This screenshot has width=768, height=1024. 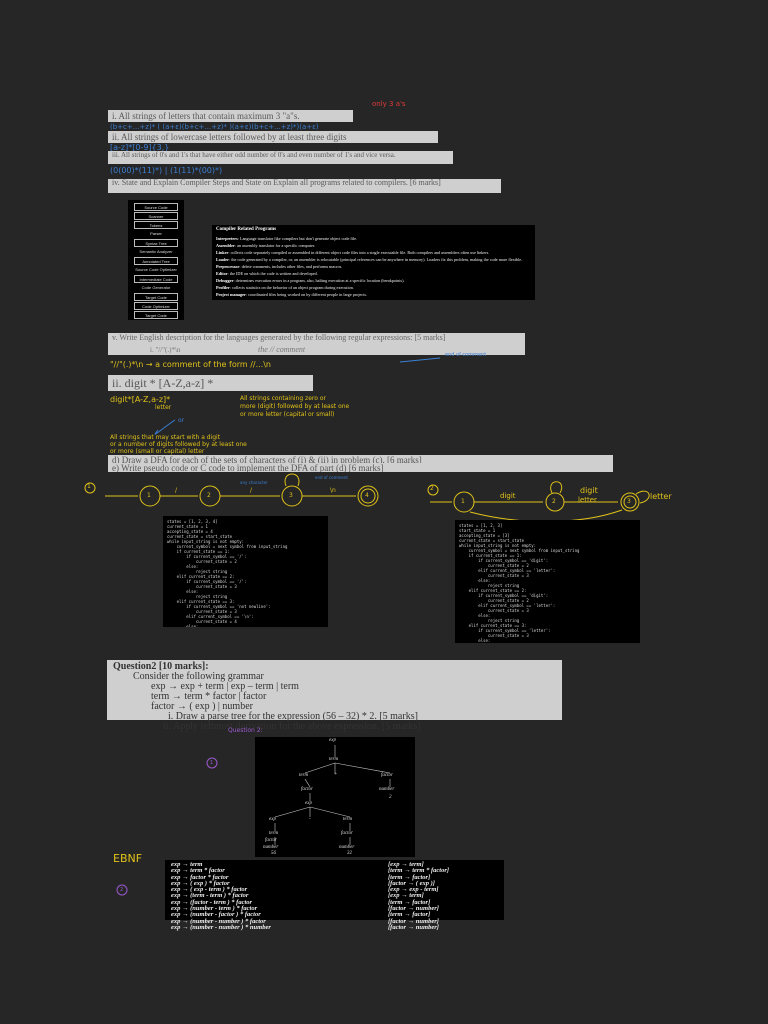 I want to click on dfa1-s3: 3, so click(x=291, y=495).